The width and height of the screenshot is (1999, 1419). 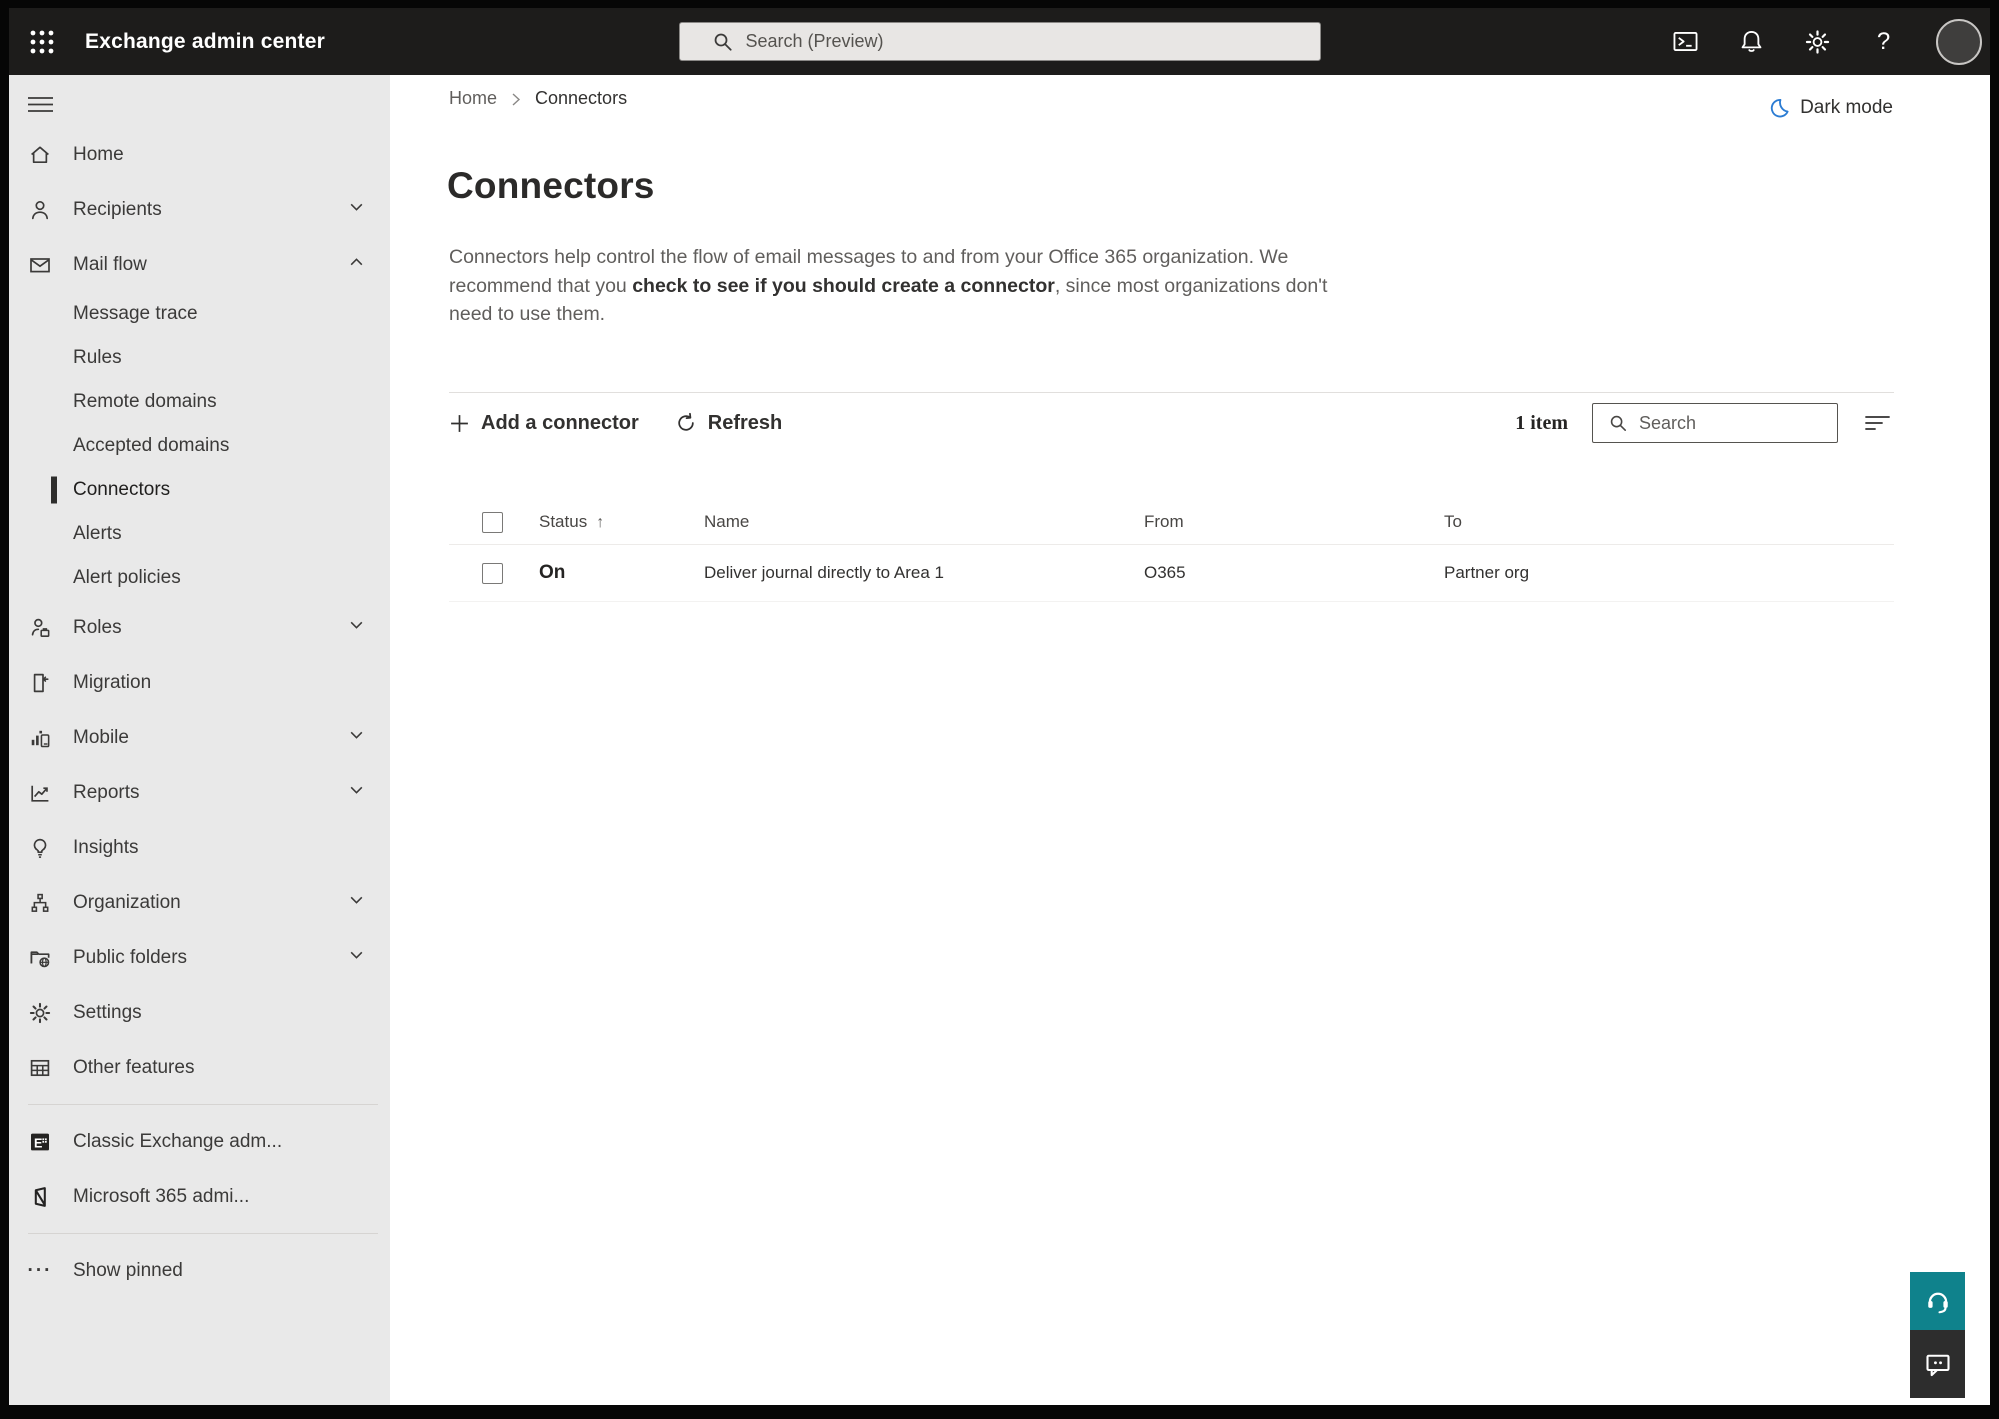 What do you see at coordinates (40, 738) in the screenshot?
I see `mobile-icon` at bounding box center [40, 738].